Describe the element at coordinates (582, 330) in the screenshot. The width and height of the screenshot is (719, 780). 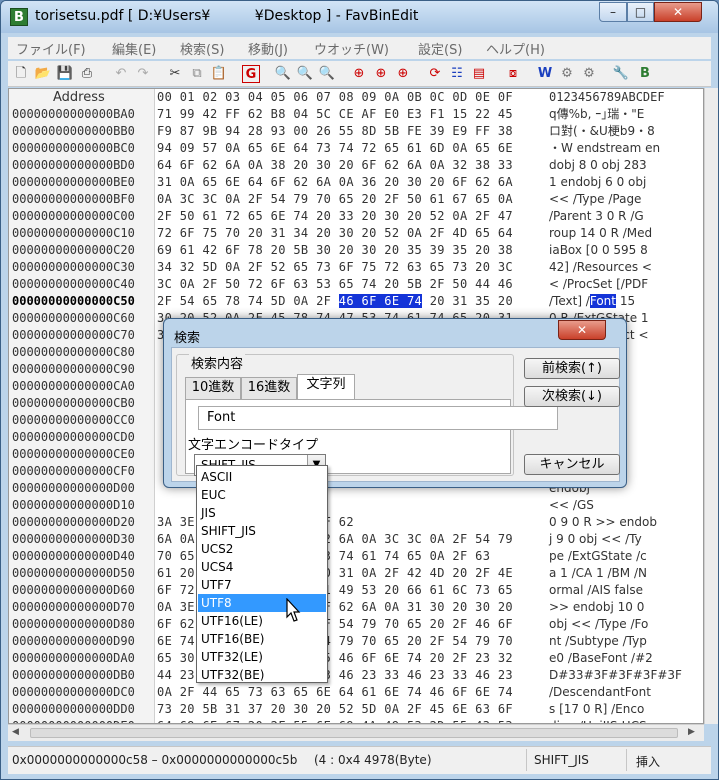
I see `dialog-close-button: ✕` at that location.